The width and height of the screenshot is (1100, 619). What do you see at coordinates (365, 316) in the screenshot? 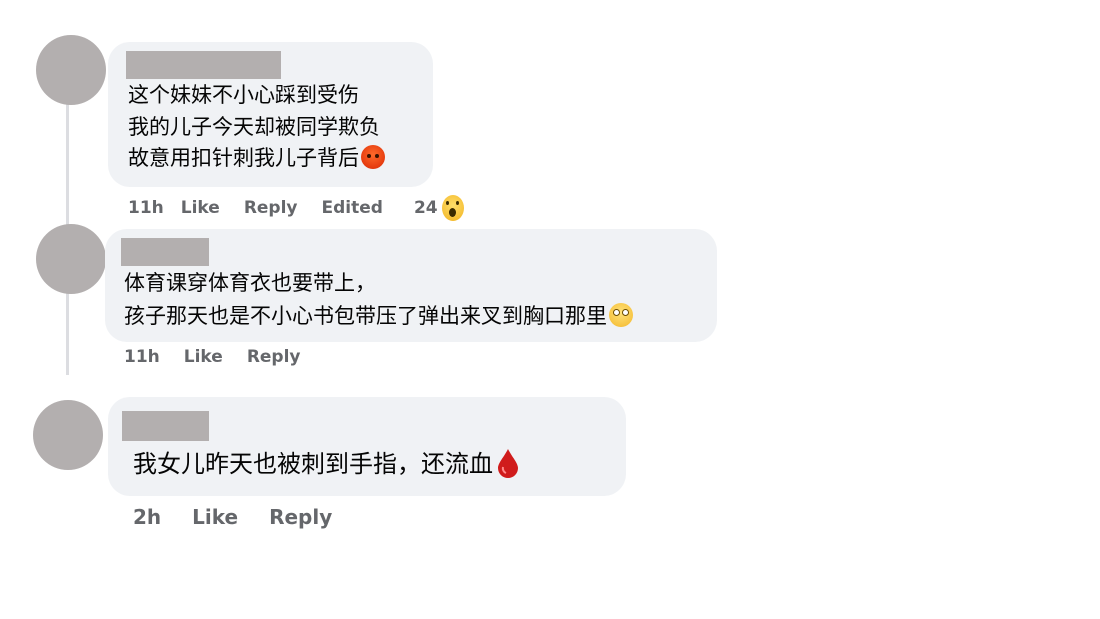
I see `comment-text: 孩子那天也是不小心书包带压了弹出来叉到胸口那里` at bounding box center [365, 316].